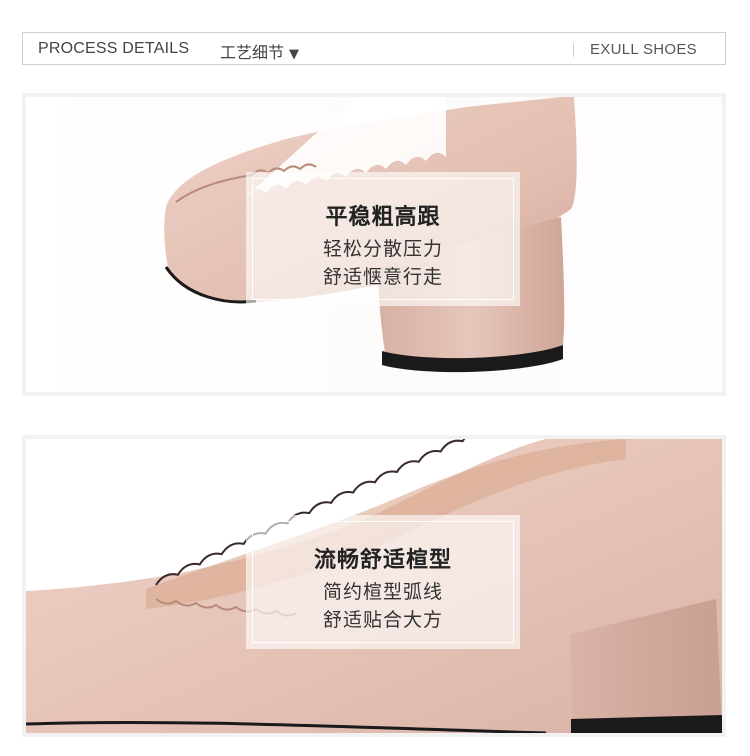 The image size is (750, 756). I want to click on header-divider, so click(573, 50).